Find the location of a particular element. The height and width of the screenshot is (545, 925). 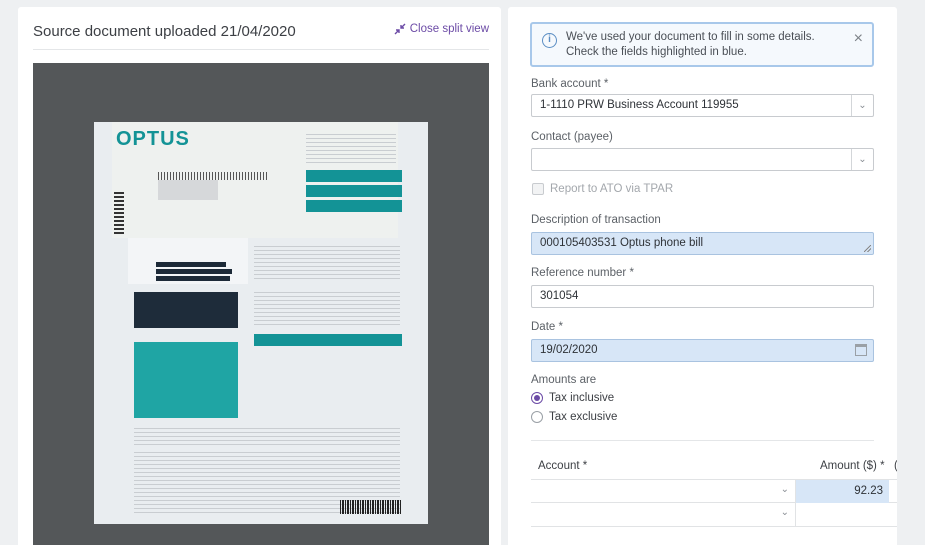

account-column-header: Account * is located at coordinates (563, 466).